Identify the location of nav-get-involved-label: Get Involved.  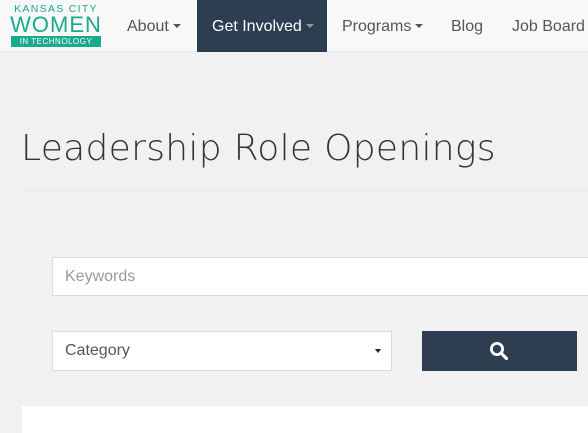
(257, 26).